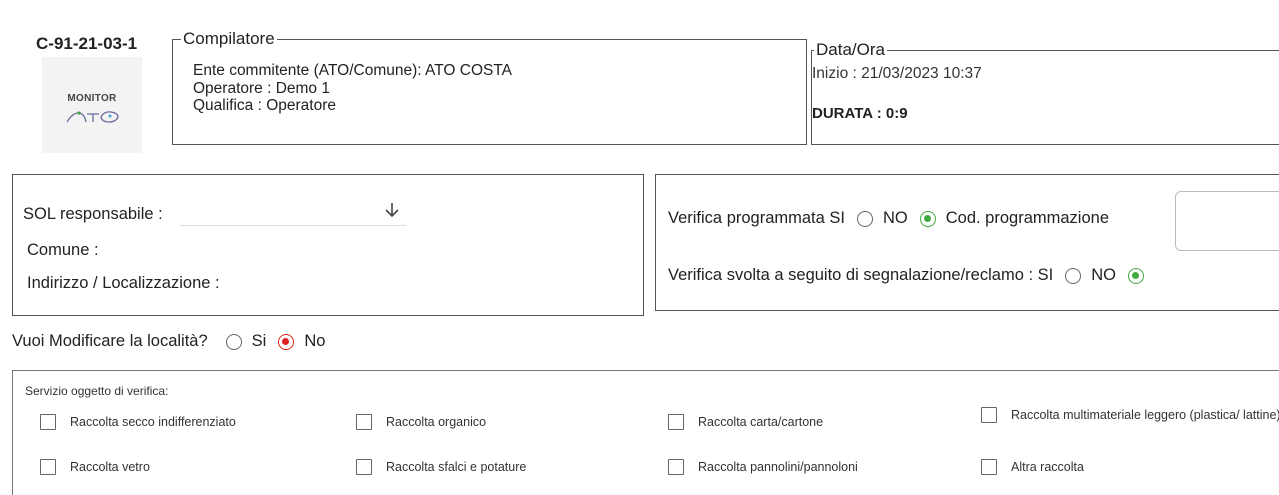 This screenshot has height=495, width=1279. What do you see at coordinates (1073, 275) in the screenshot?
I see `segnalazione-si-radio` at bounding box center [1073, 275].